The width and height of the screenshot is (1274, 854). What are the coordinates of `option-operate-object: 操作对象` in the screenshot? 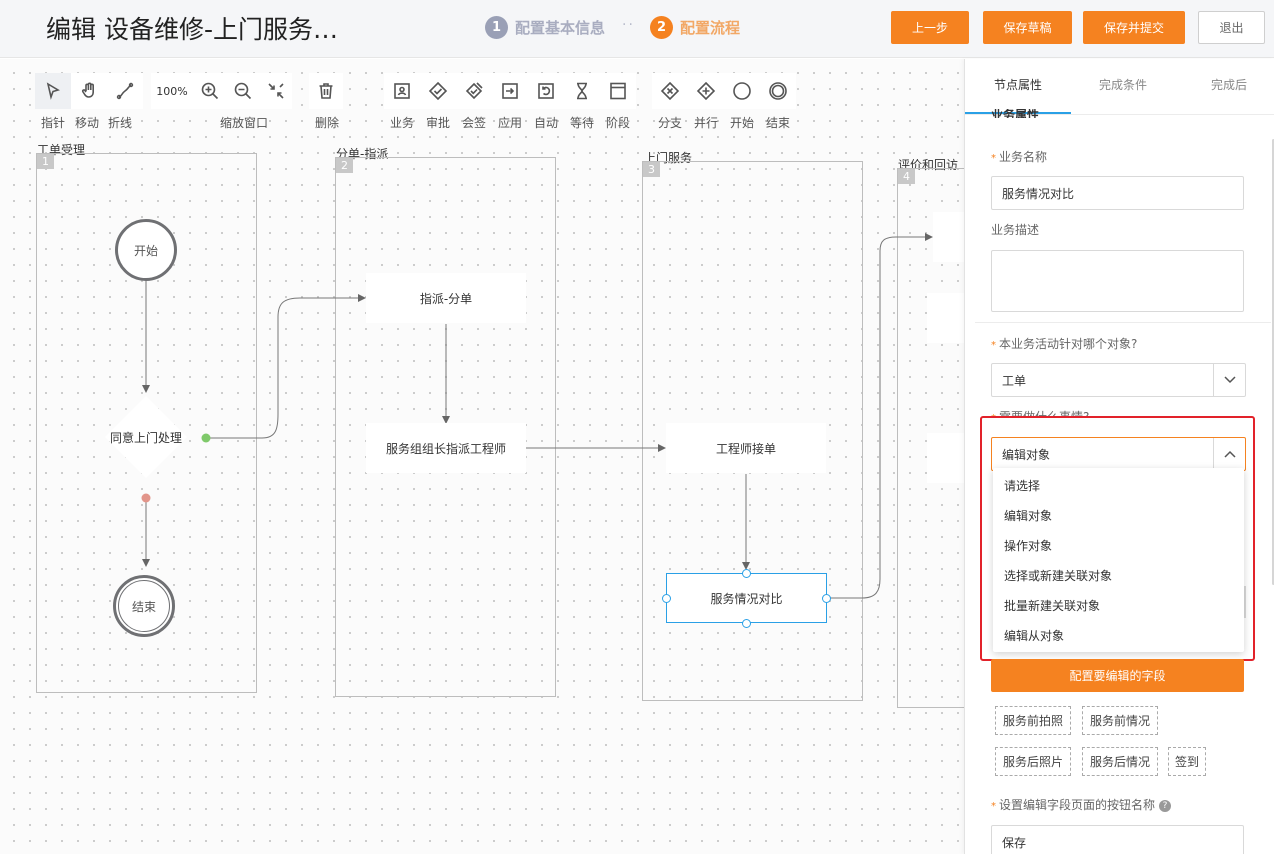 It's located at (1118, 546).